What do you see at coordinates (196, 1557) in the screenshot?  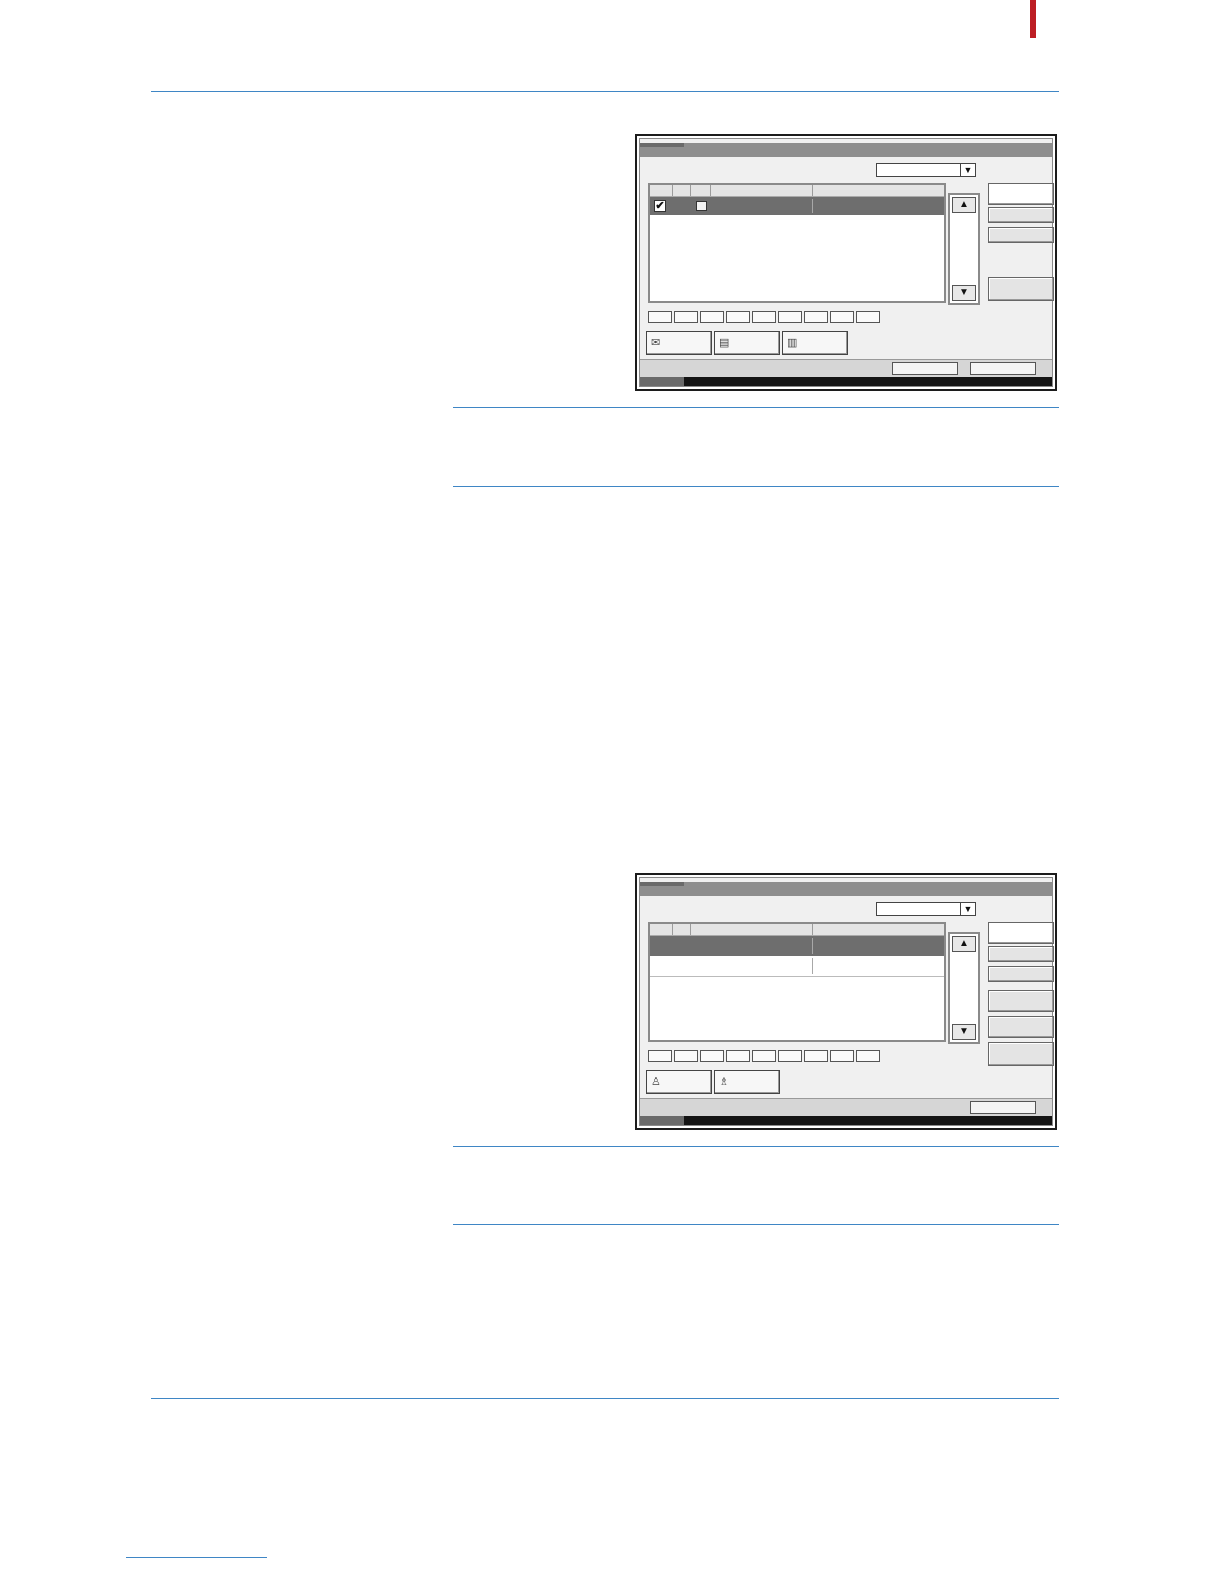 I see `footer-link-underline` at bounding box center [196, 1557].